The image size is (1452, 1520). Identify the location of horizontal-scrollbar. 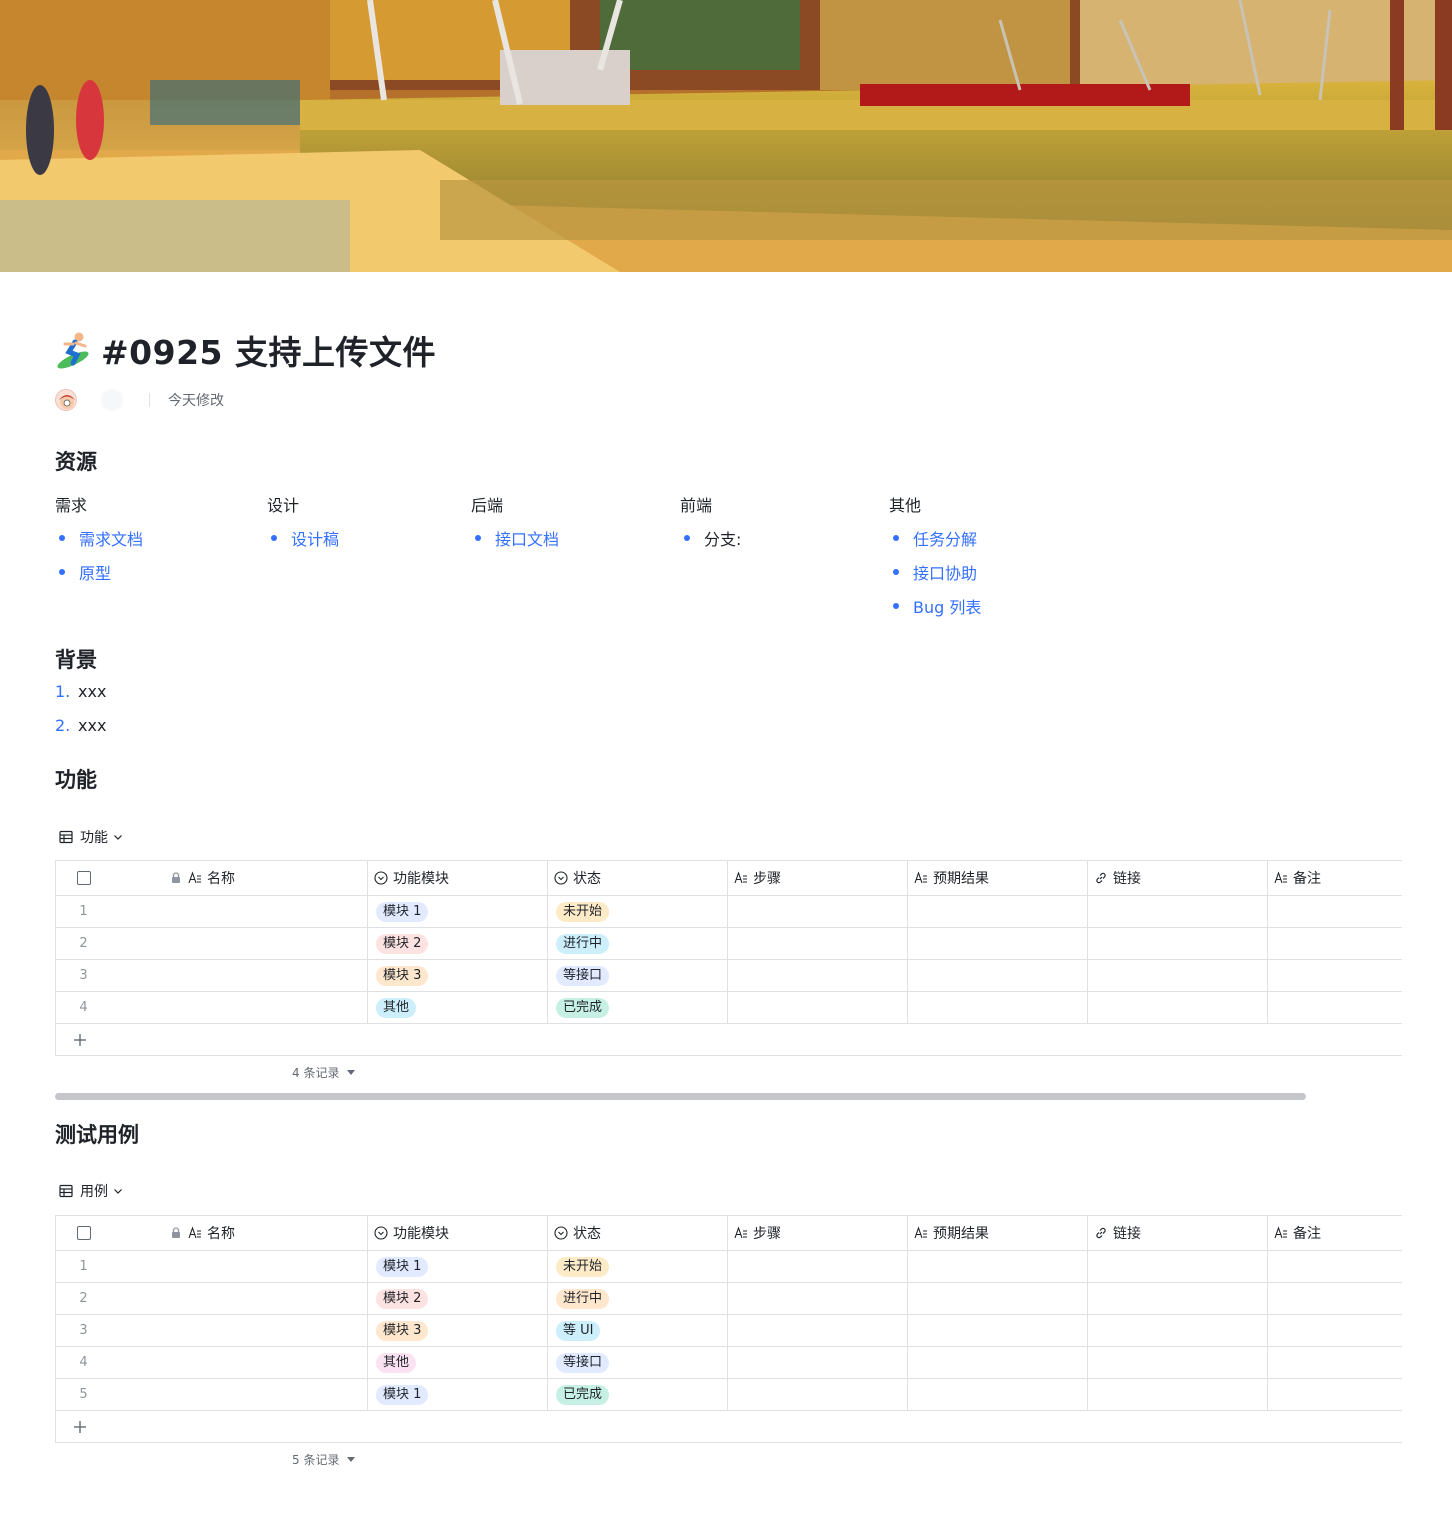
(680, 1096).